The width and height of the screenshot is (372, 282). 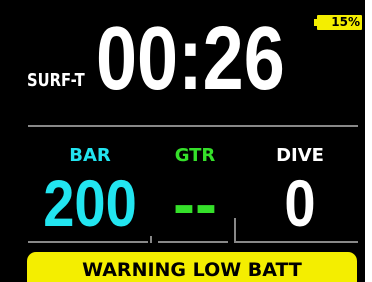 I want to click on dive-mode-label: SURF-T, so click(x=56, y=80).